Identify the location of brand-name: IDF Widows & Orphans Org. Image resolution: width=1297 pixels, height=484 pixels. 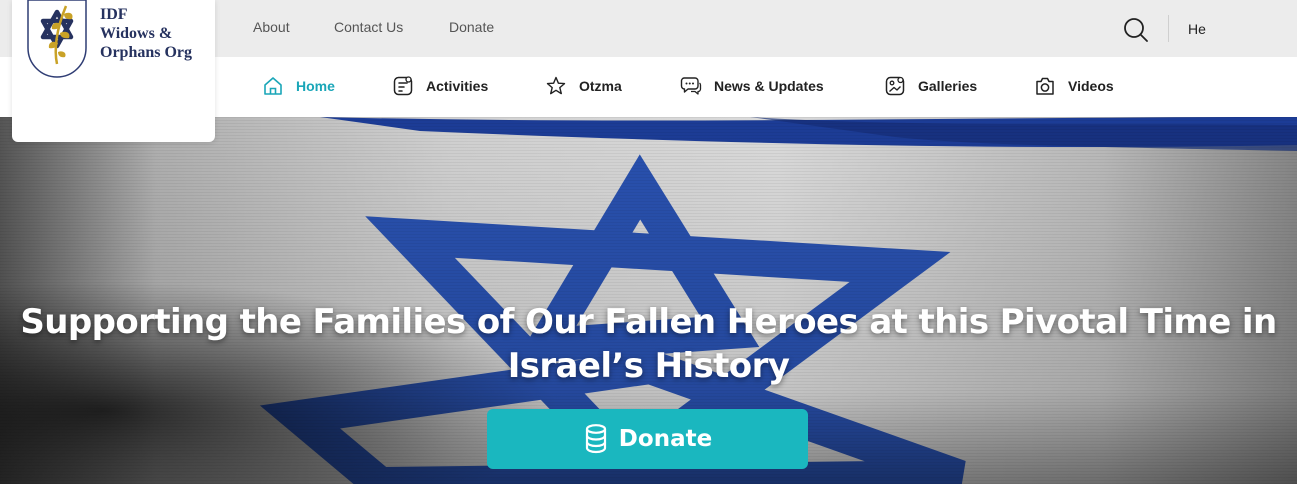
(156, 33).